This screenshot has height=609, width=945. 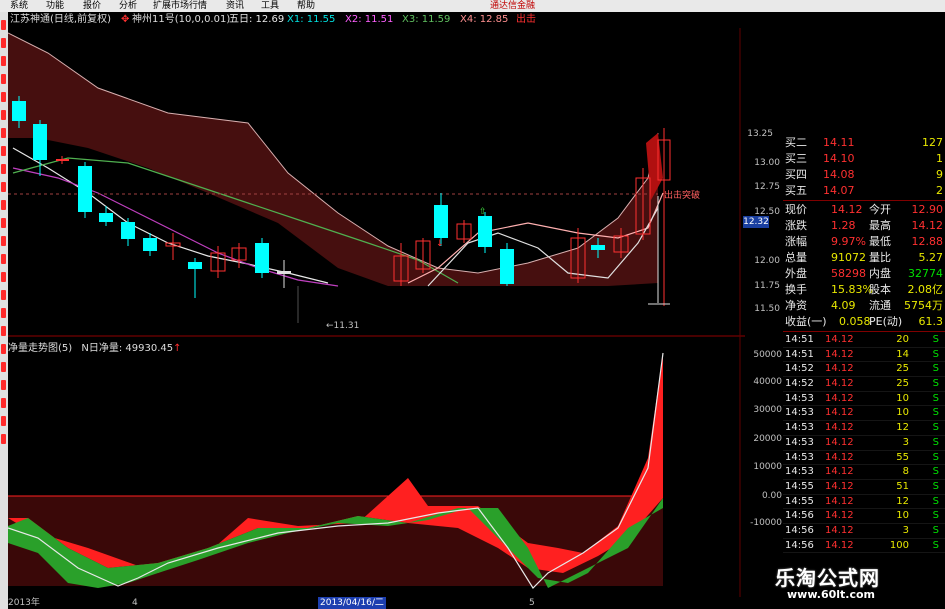 What do you see at coordinates (799, 354) in the screenshot?
I see `tick-time: 14:51` at bounding box center [799, 354].